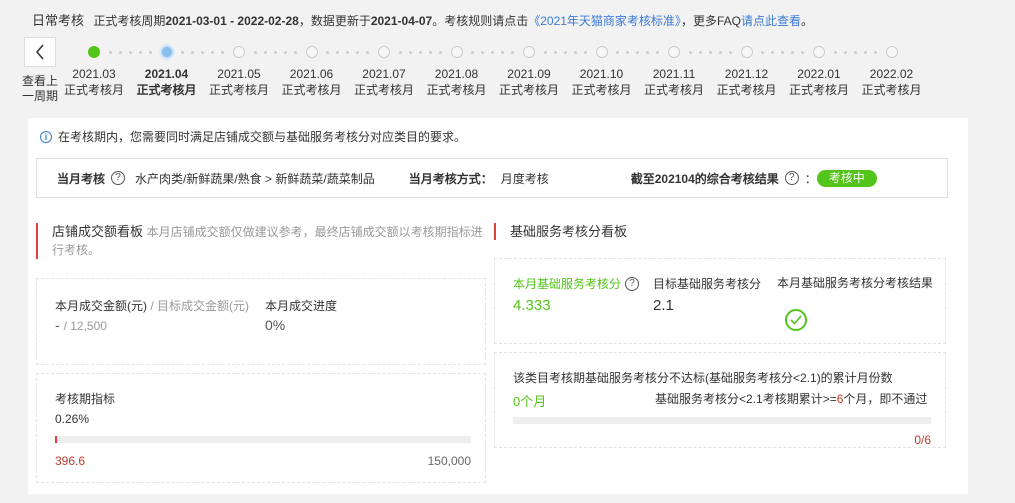 The image size is (1015, 503). I want to click on timeline-month: 2021.11 正式考核月, so click(674, 82).